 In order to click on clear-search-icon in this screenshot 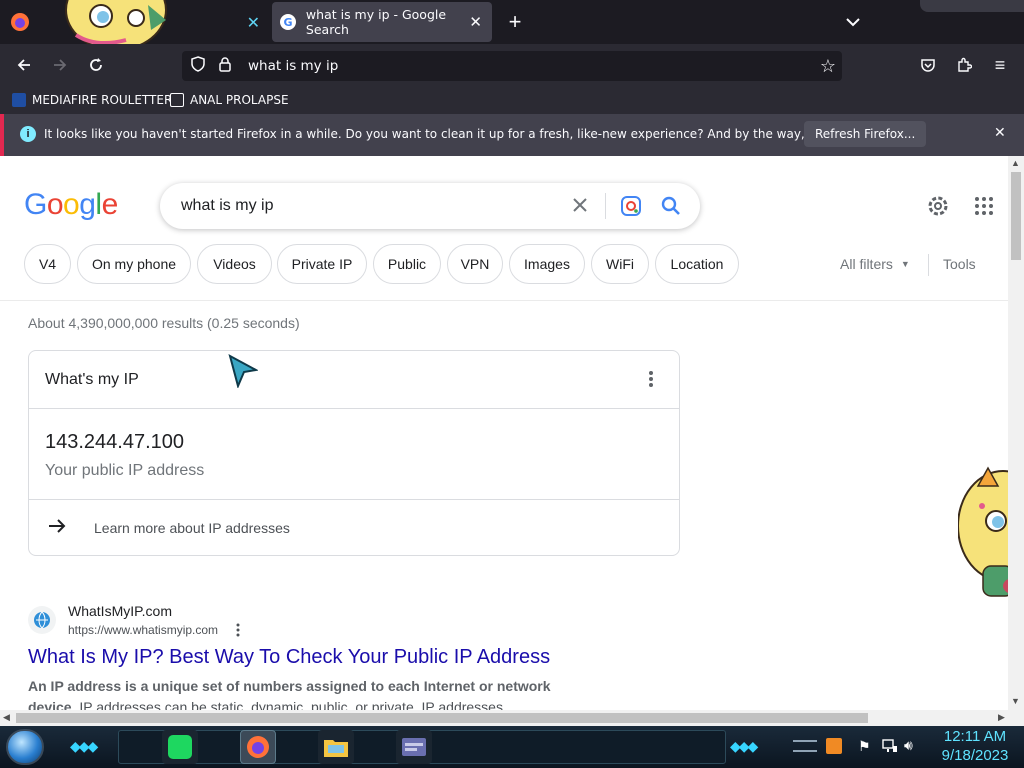, I will do `click(580, 207)`.